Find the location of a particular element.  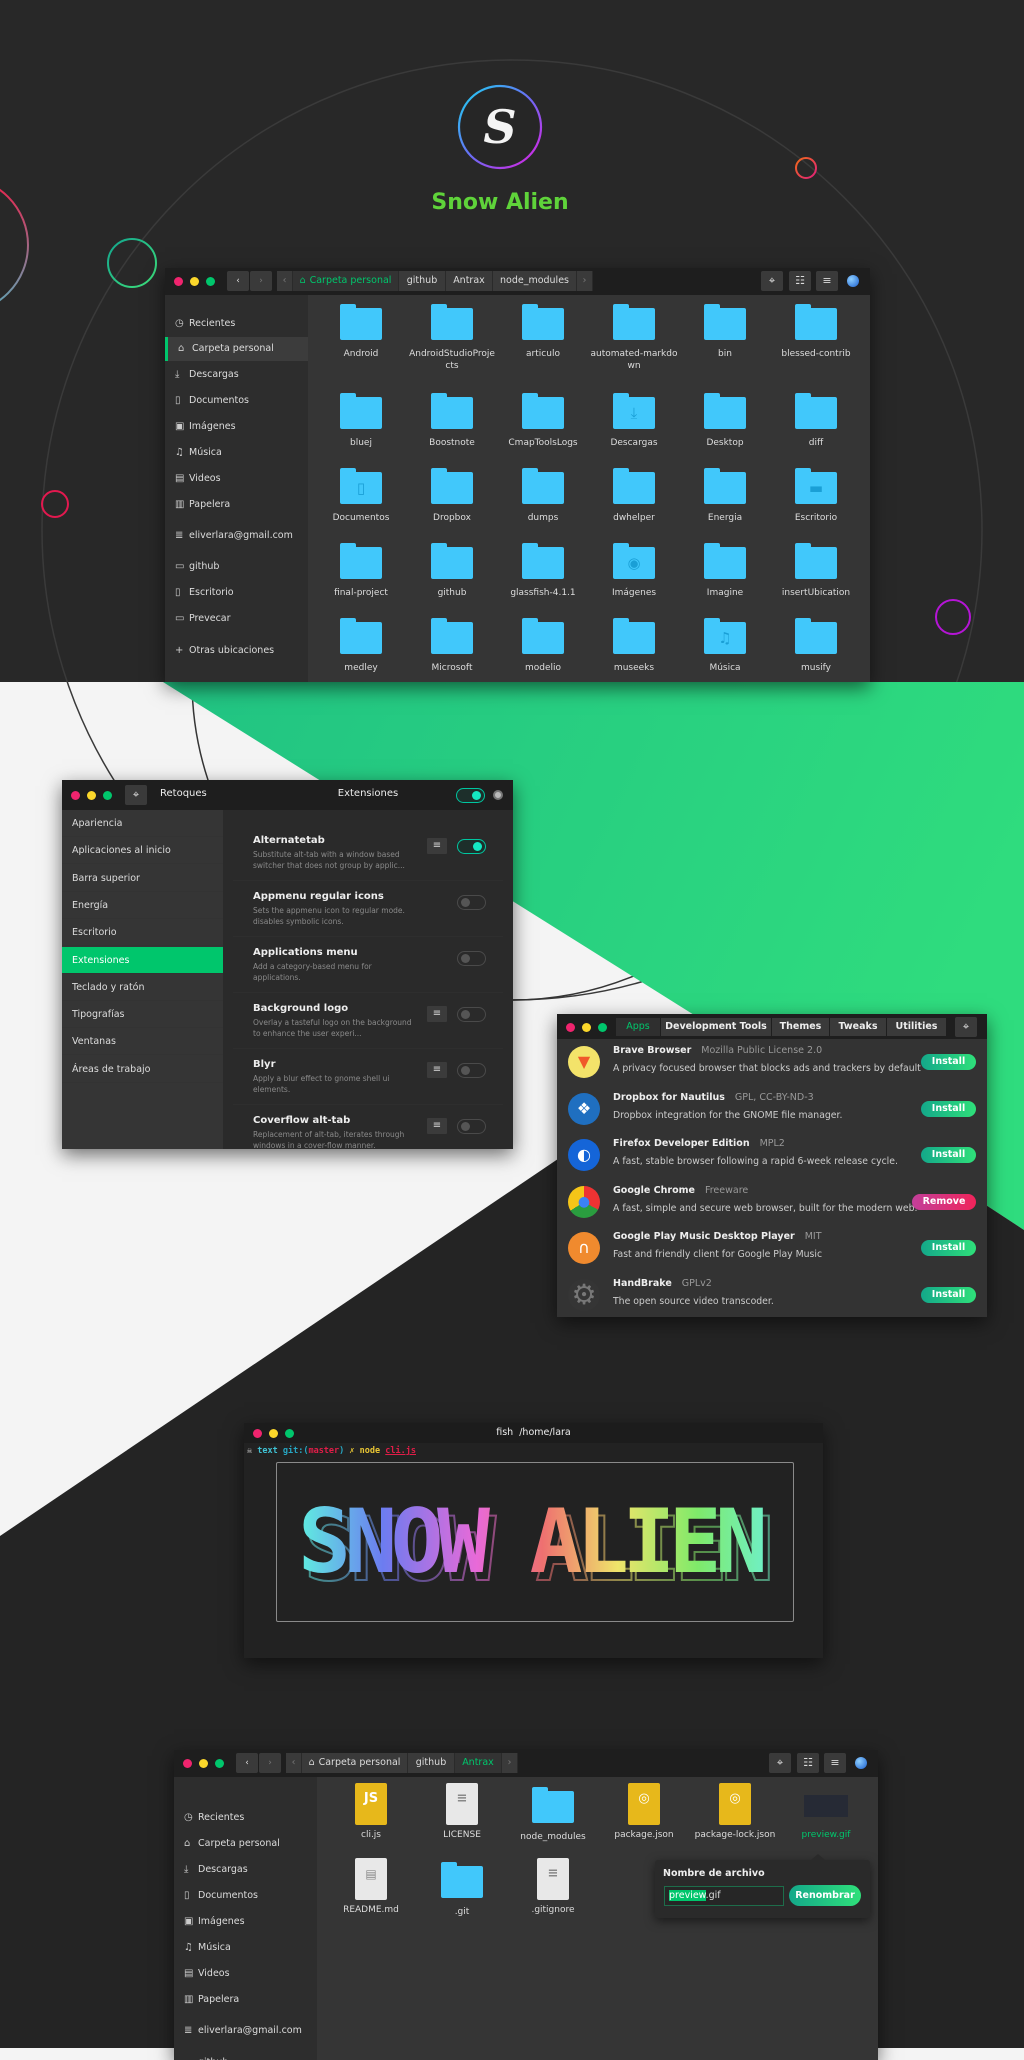

folder-item: Desktop is located at coordinates (725, 421).